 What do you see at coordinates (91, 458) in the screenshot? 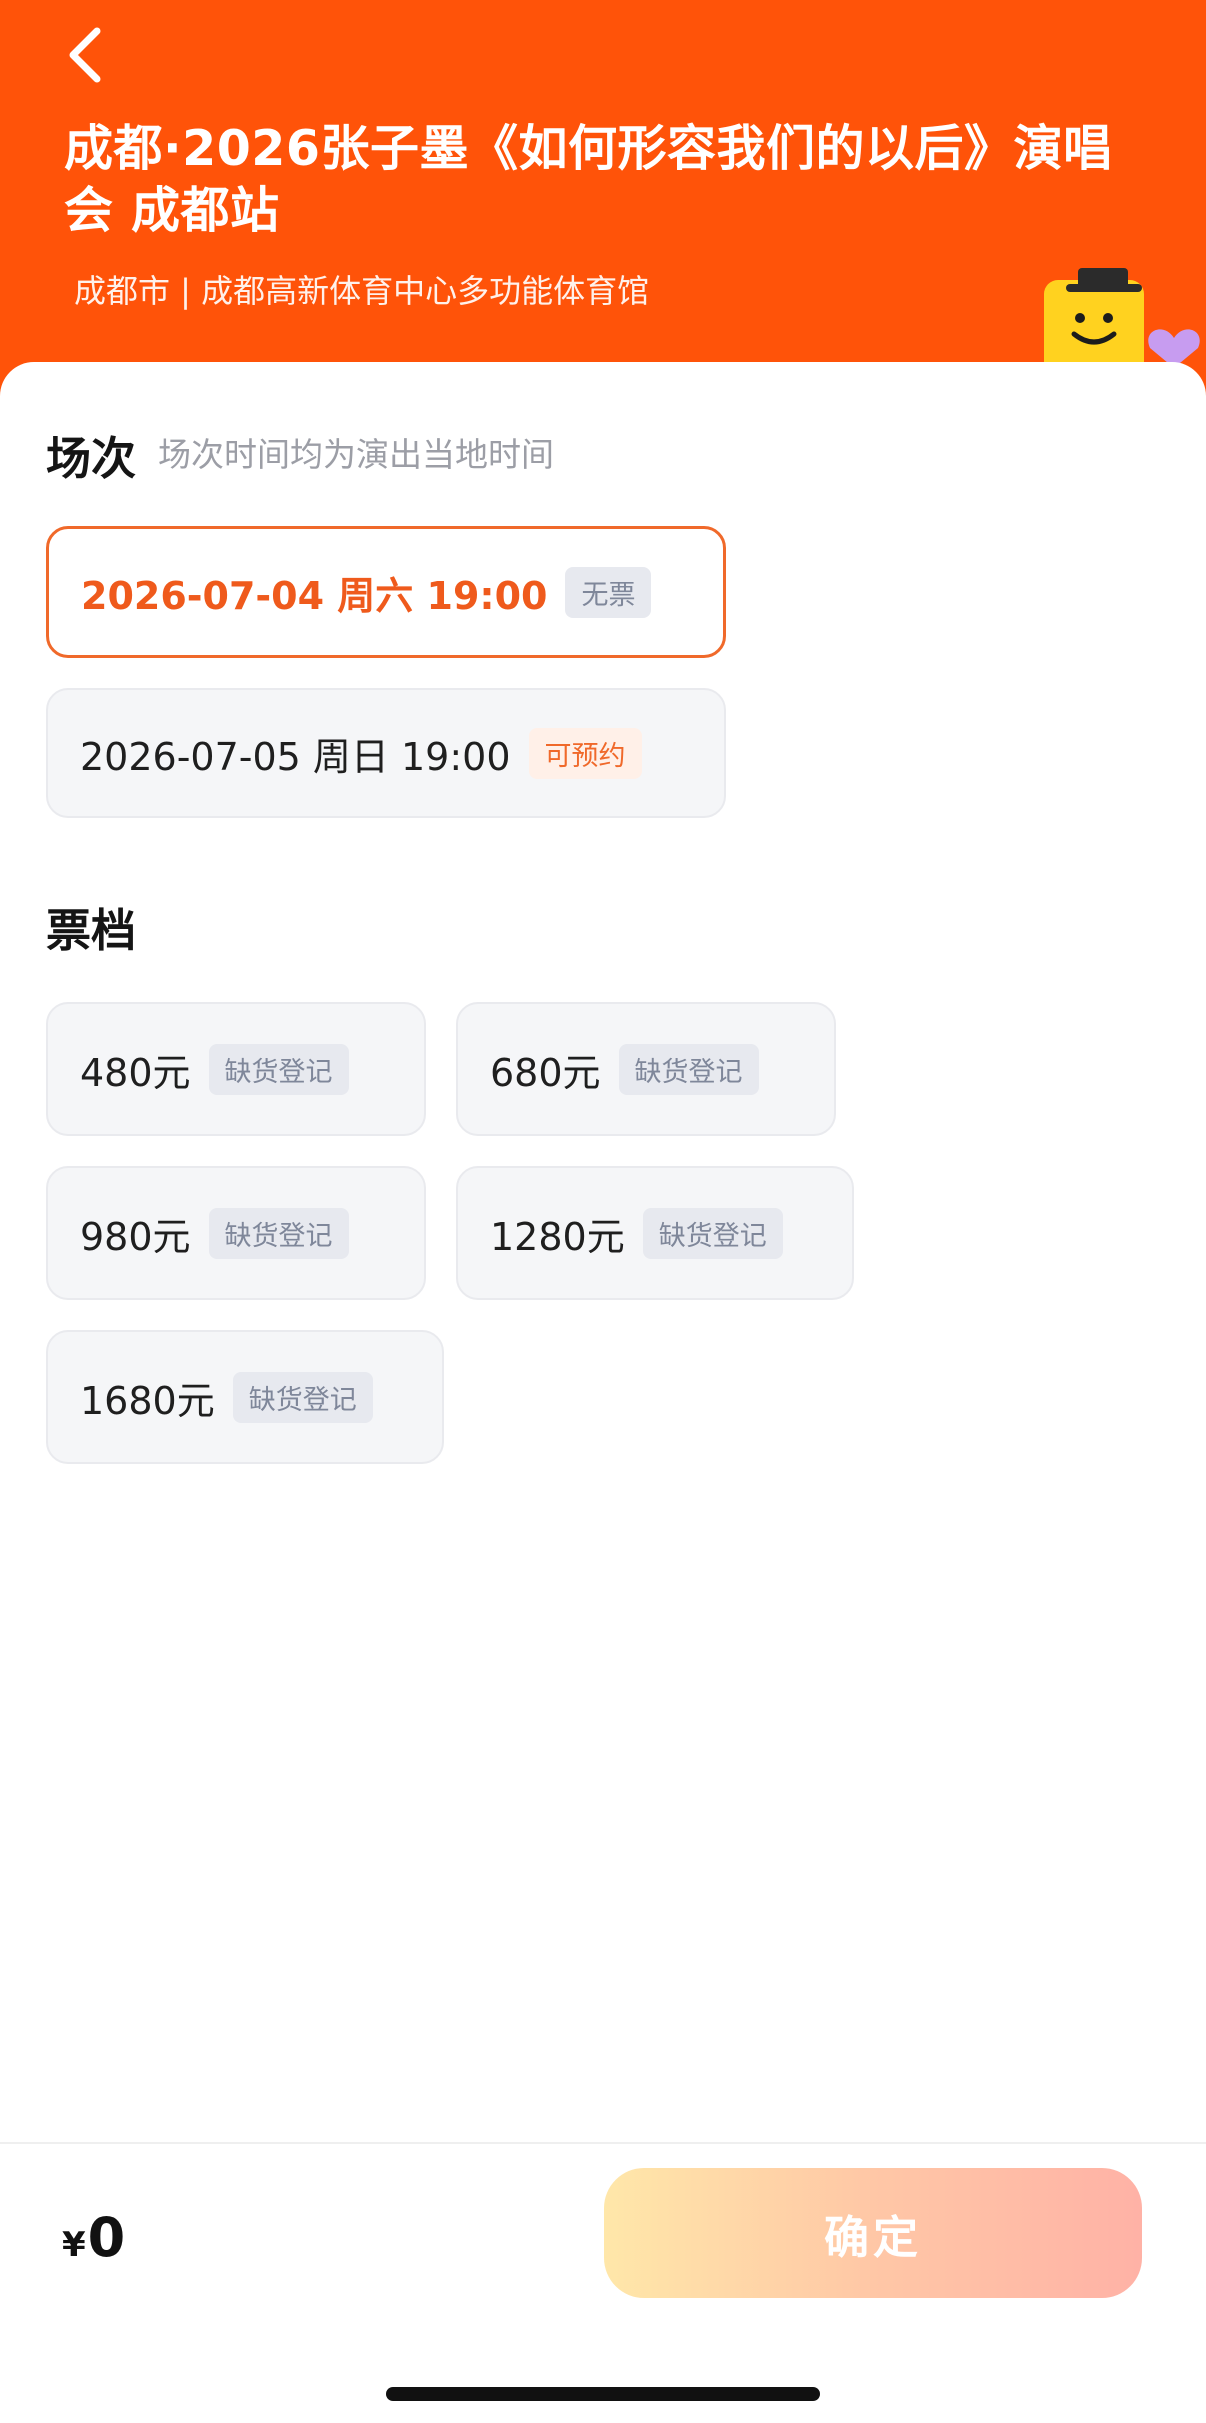
I see `sessions-heading: 场次` at bounding box center [91, 458].